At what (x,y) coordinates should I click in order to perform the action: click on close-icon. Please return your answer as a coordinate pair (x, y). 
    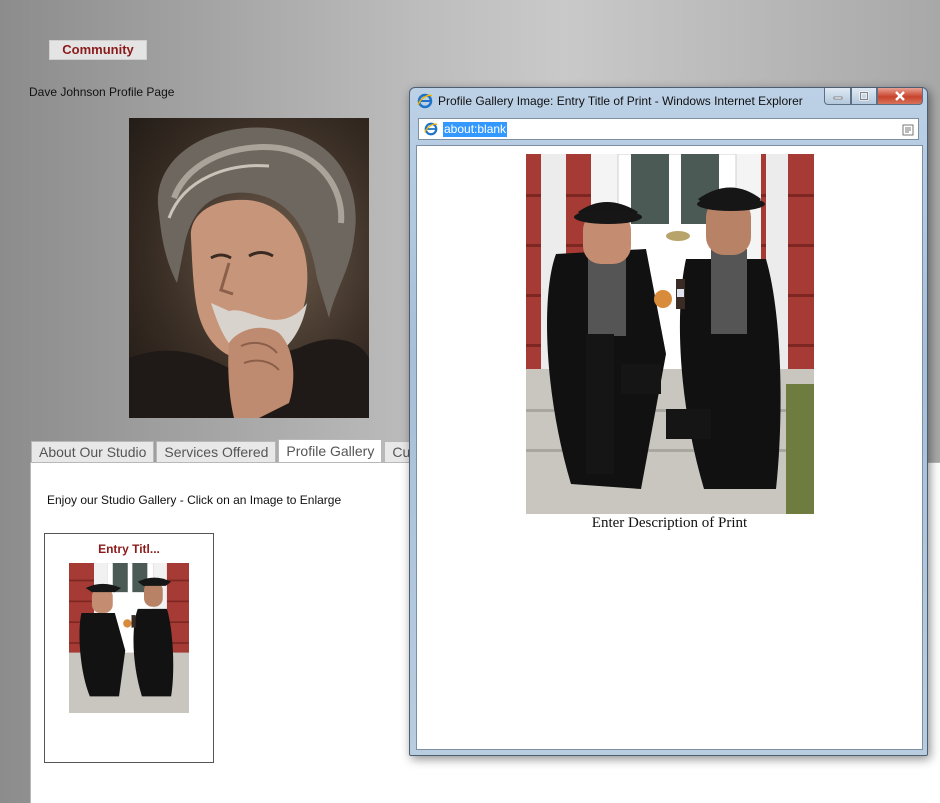
    Looking at the image, I should click on (900, 96).